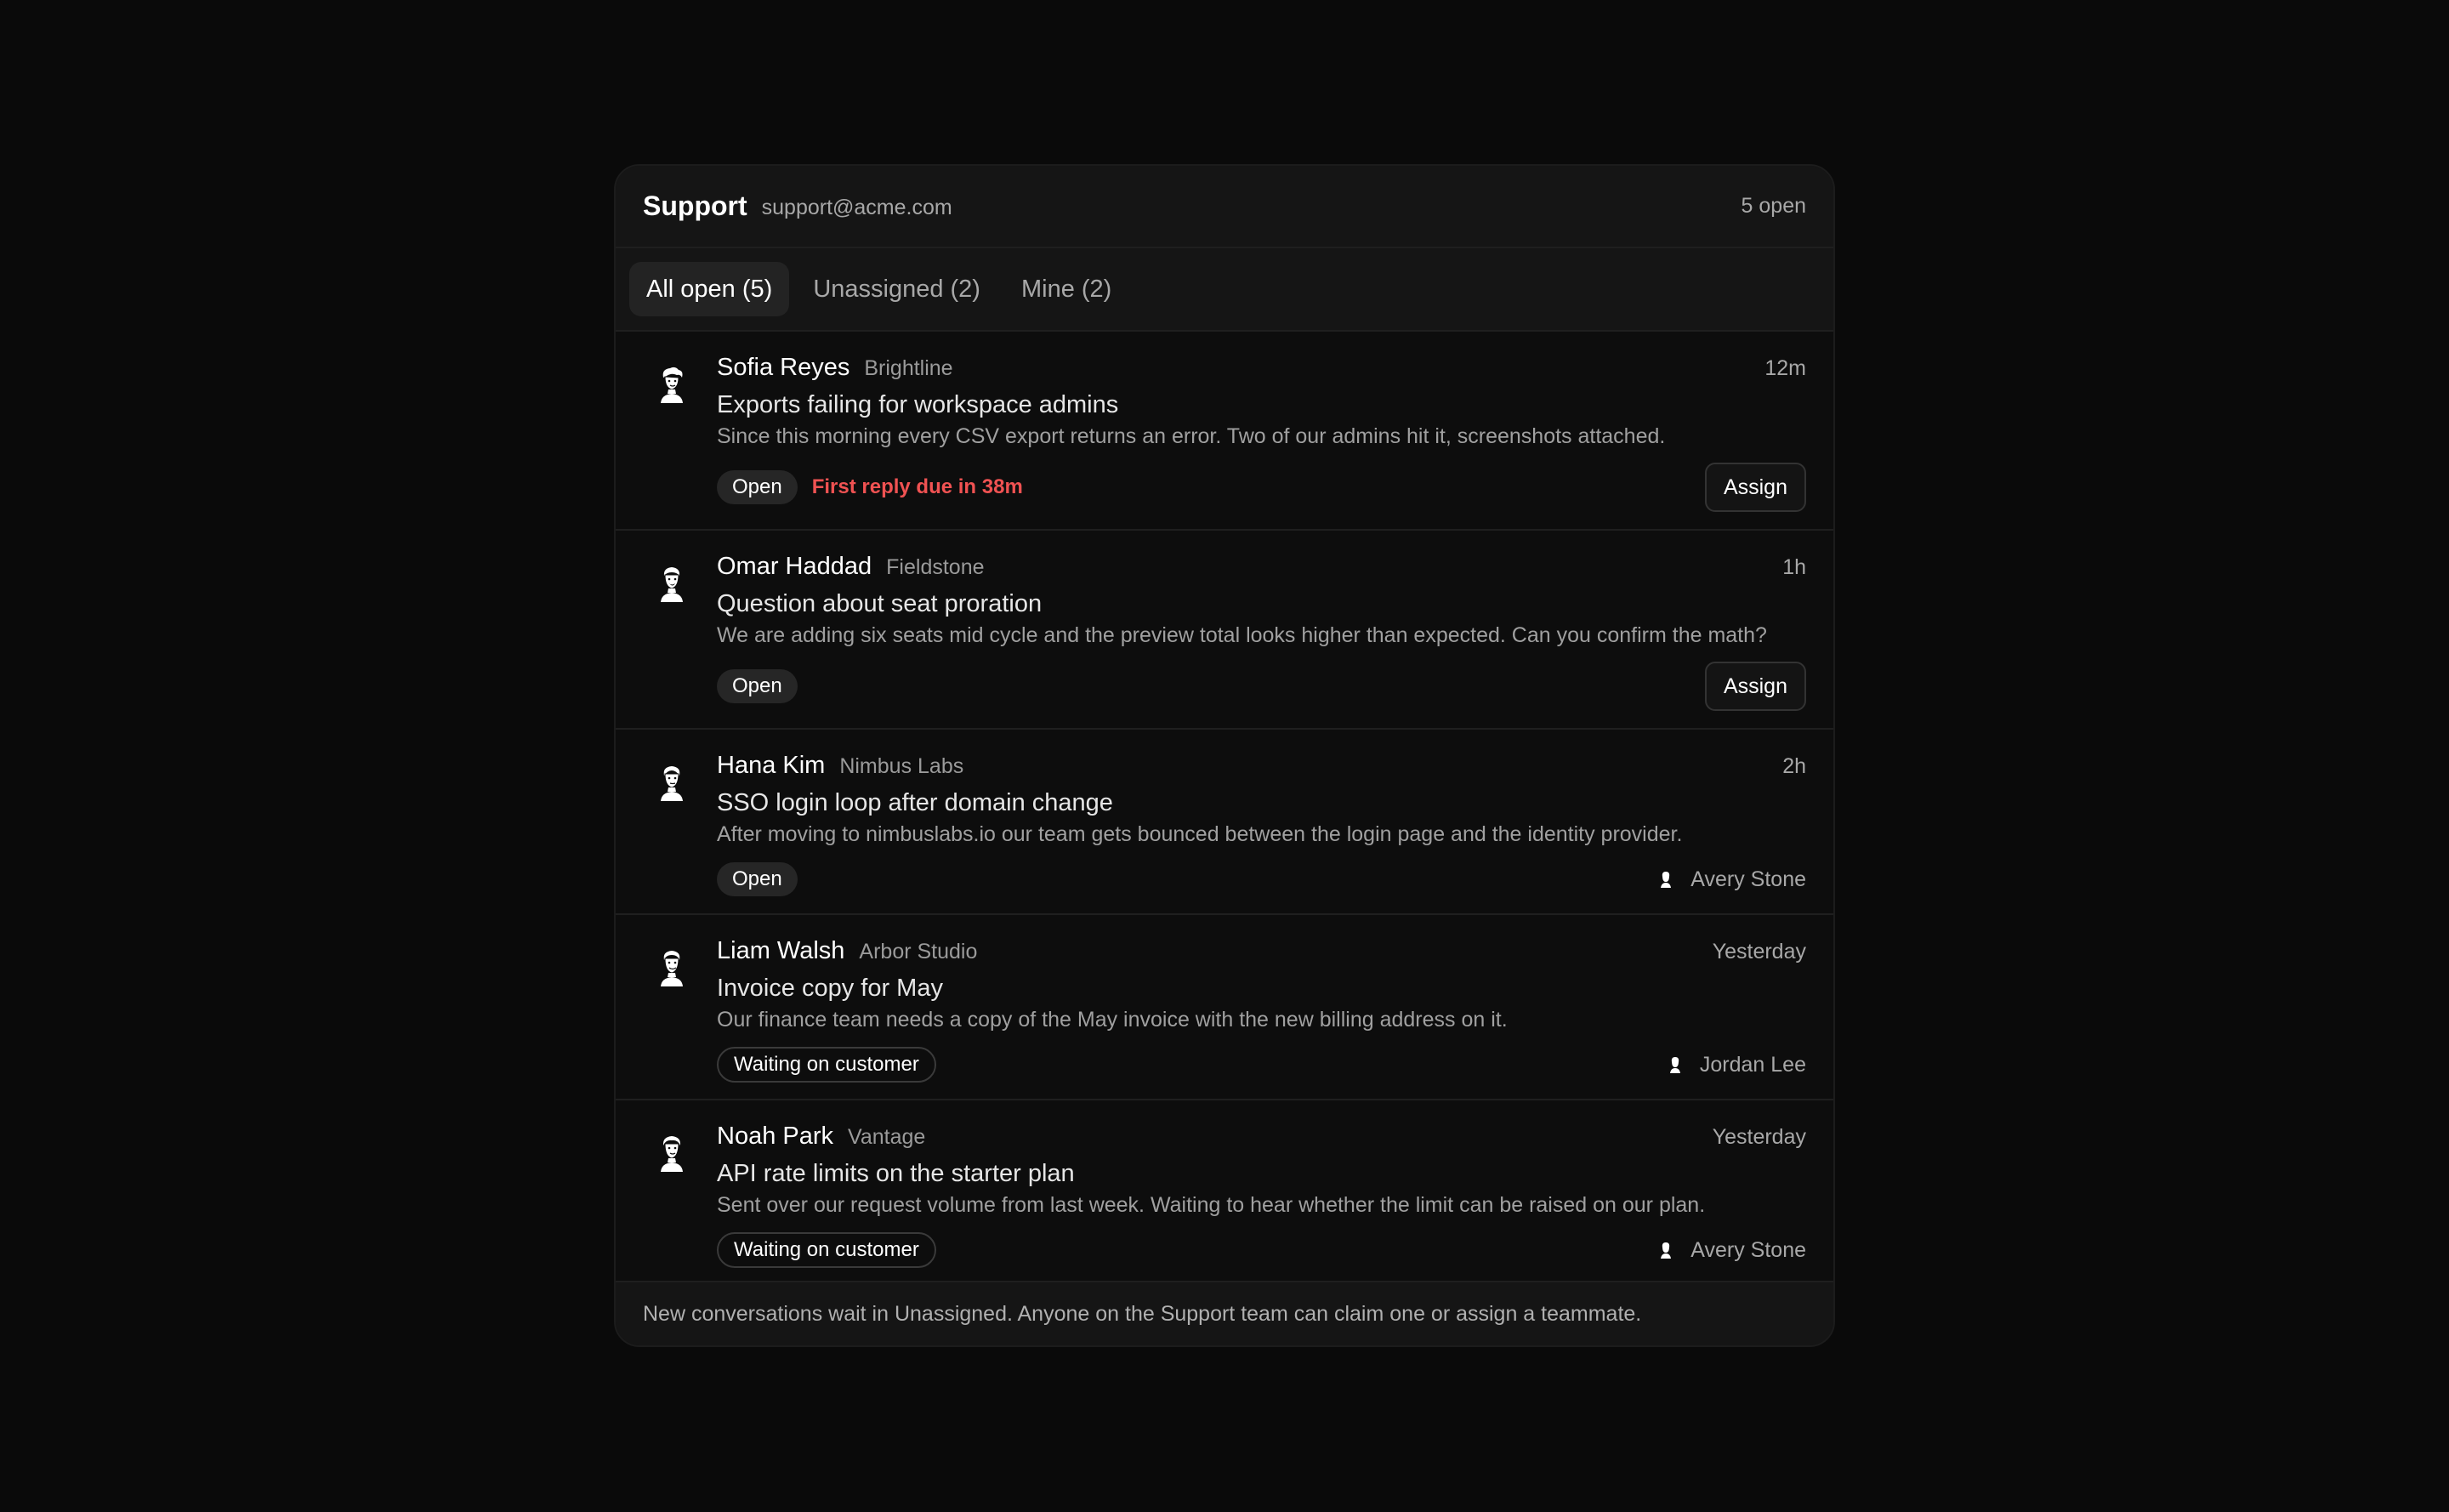 This screenshot has width=2449, height=1512. What do you see at coordinates (936, 567) in the screenshot?
I see `customer-company: Fieldstone` at bounding box center [936, 567].